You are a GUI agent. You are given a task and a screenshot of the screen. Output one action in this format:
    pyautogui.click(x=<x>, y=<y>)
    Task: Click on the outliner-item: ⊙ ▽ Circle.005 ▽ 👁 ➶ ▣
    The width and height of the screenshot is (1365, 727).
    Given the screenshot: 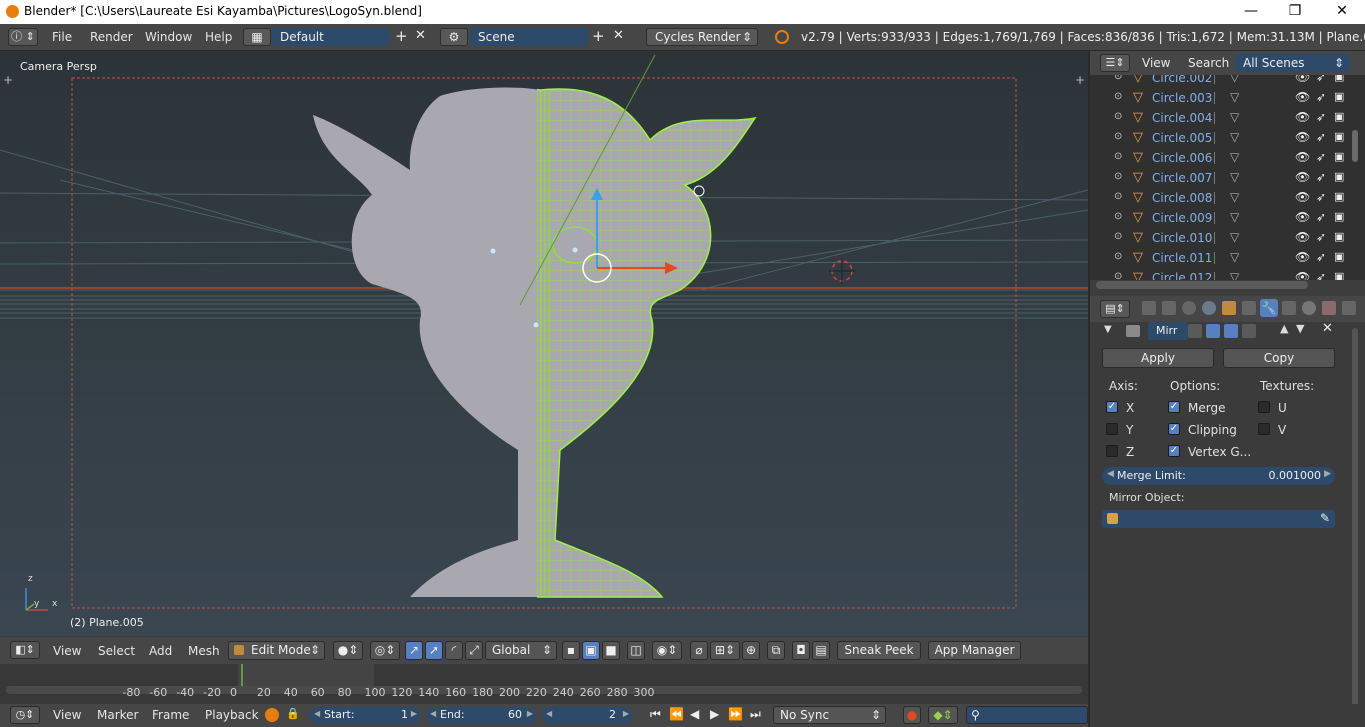 What is the action you would take?
    pyautogui.click(x=1221, y=138)
    